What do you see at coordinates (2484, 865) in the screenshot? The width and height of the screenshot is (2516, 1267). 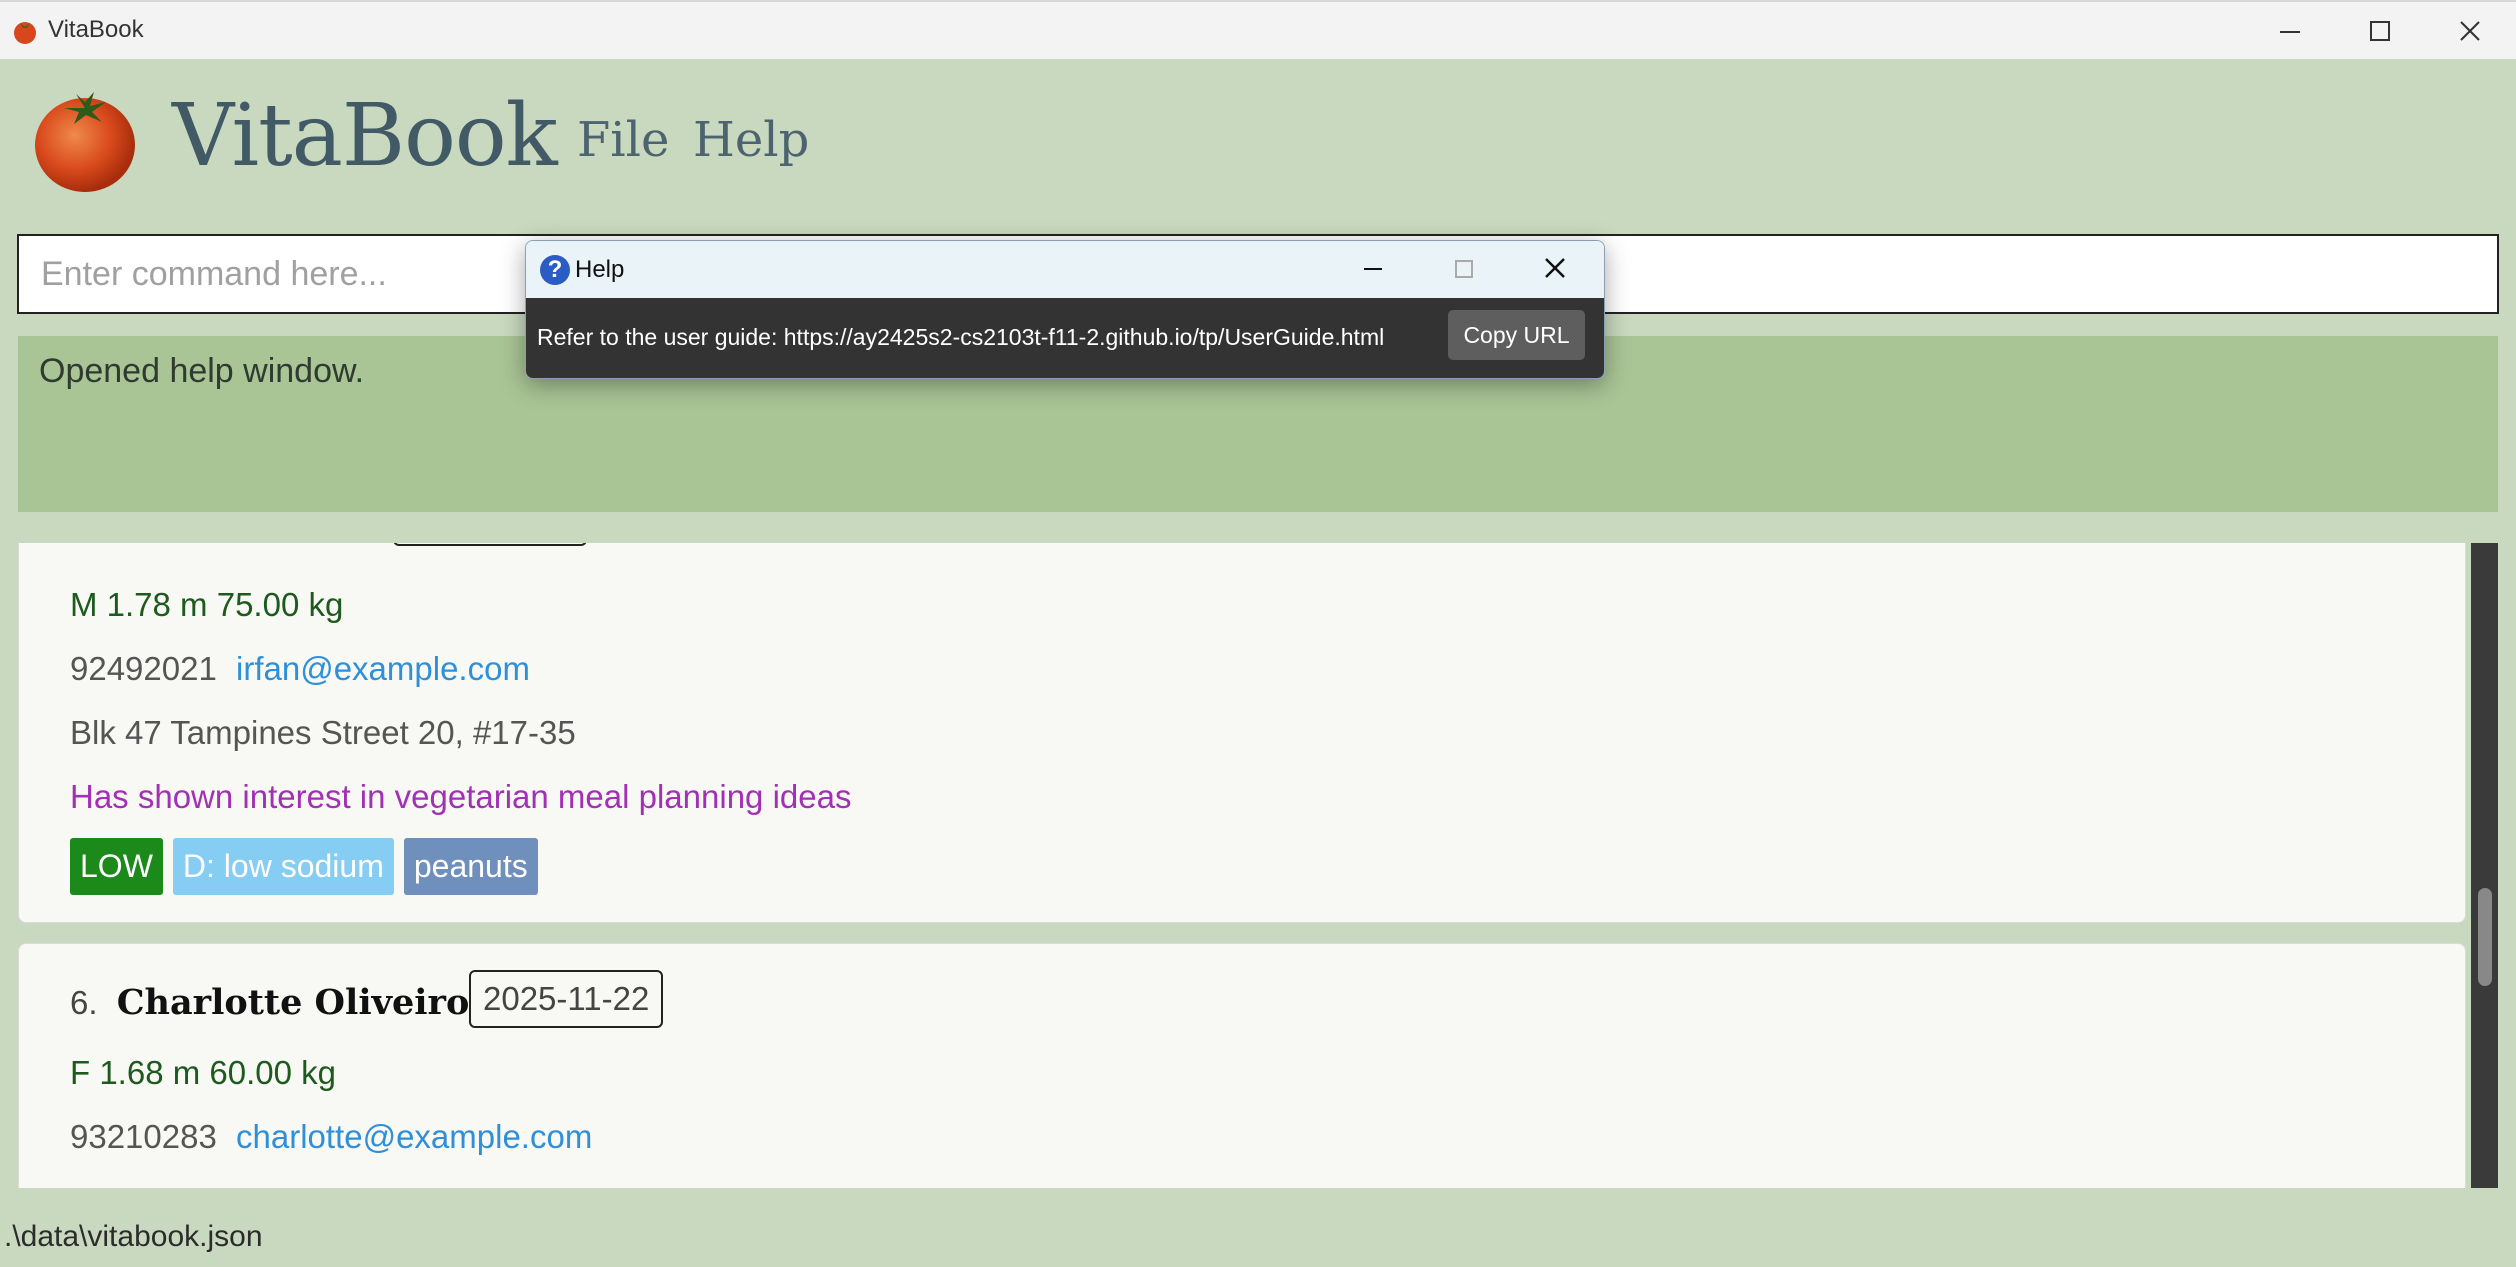 I see `list-scrollbar` at bounding box center [2484, 865].